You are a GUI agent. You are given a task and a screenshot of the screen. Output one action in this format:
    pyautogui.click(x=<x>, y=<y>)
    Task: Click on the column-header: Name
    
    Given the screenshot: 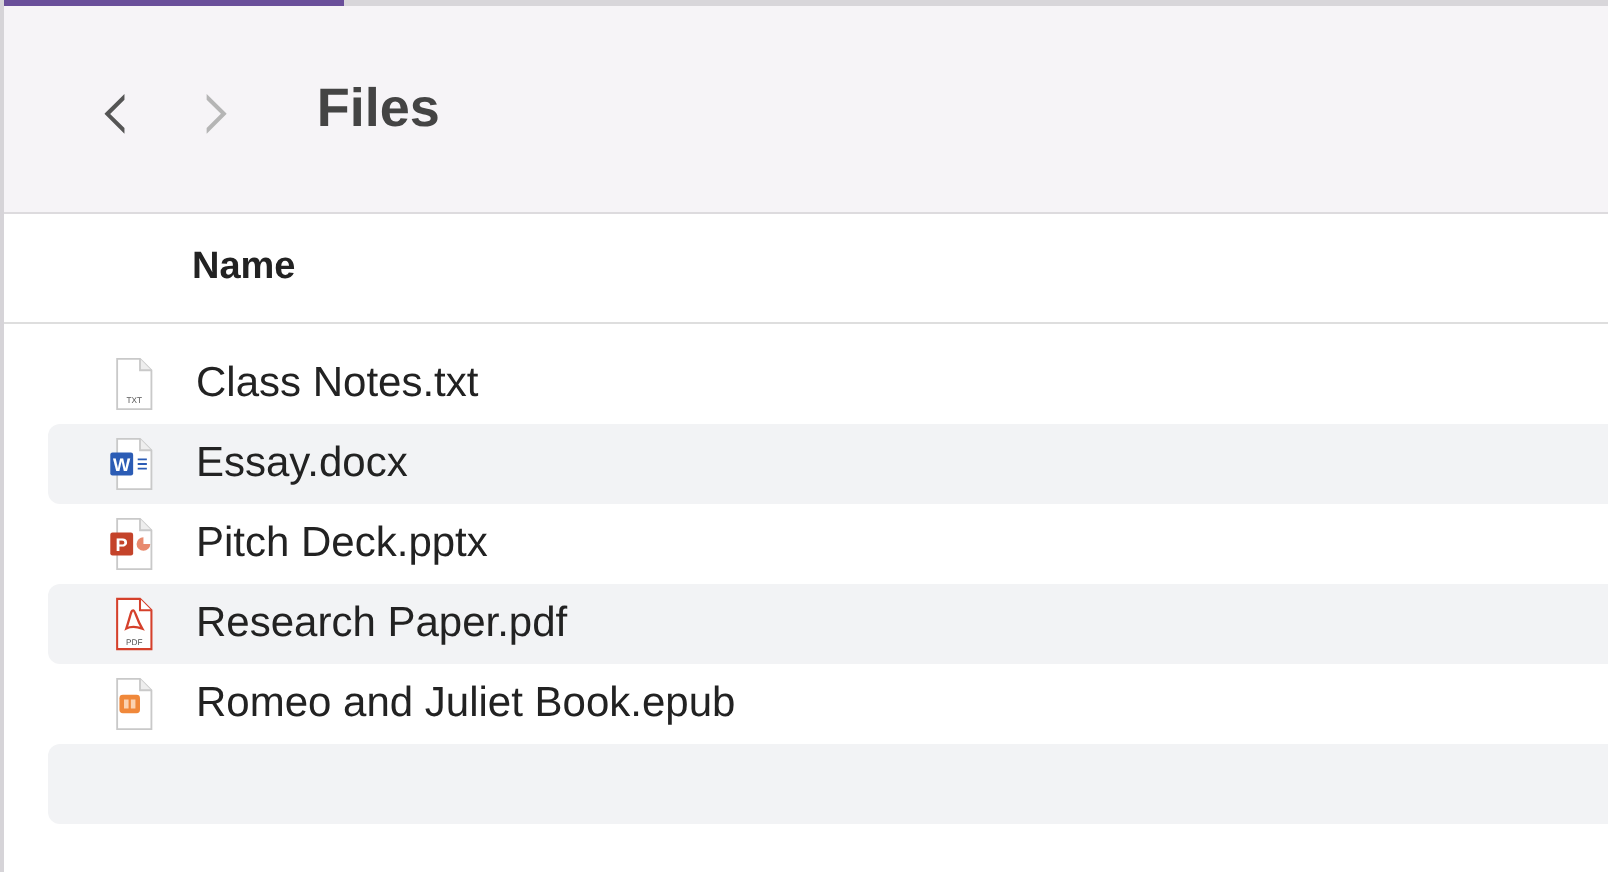 What is the action you would take?
    pyautogui.click(x=244, y=268)
    